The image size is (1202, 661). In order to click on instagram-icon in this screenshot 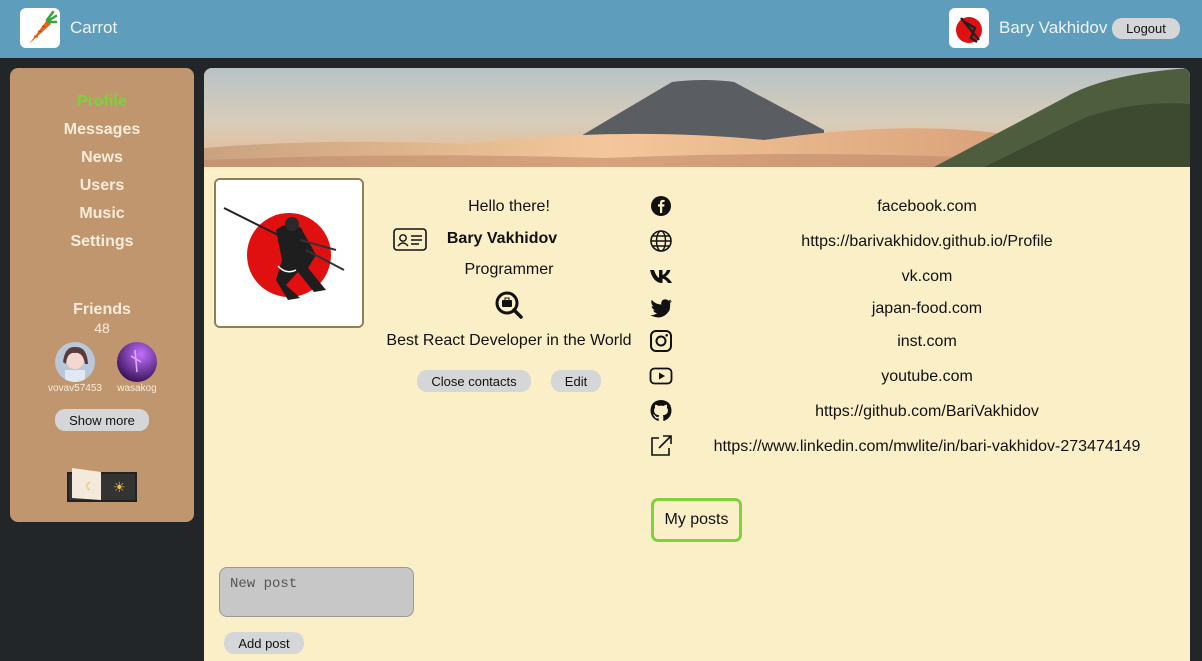, I will do `click(661, 341)`.